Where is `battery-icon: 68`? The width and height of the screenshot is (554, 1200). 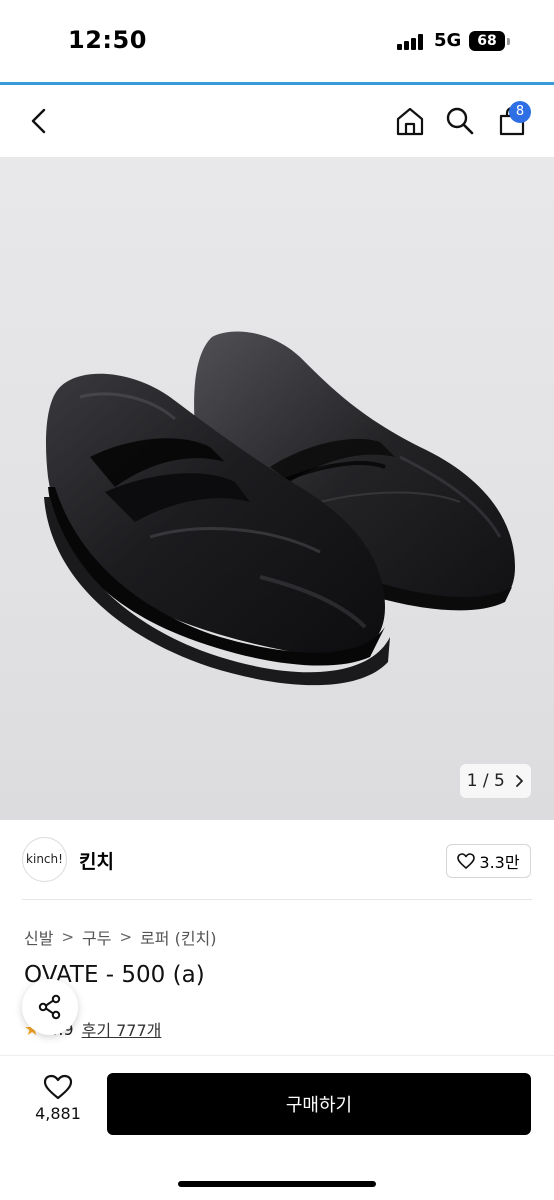
battery-icon: 68 is located at coordinates (487, 41).